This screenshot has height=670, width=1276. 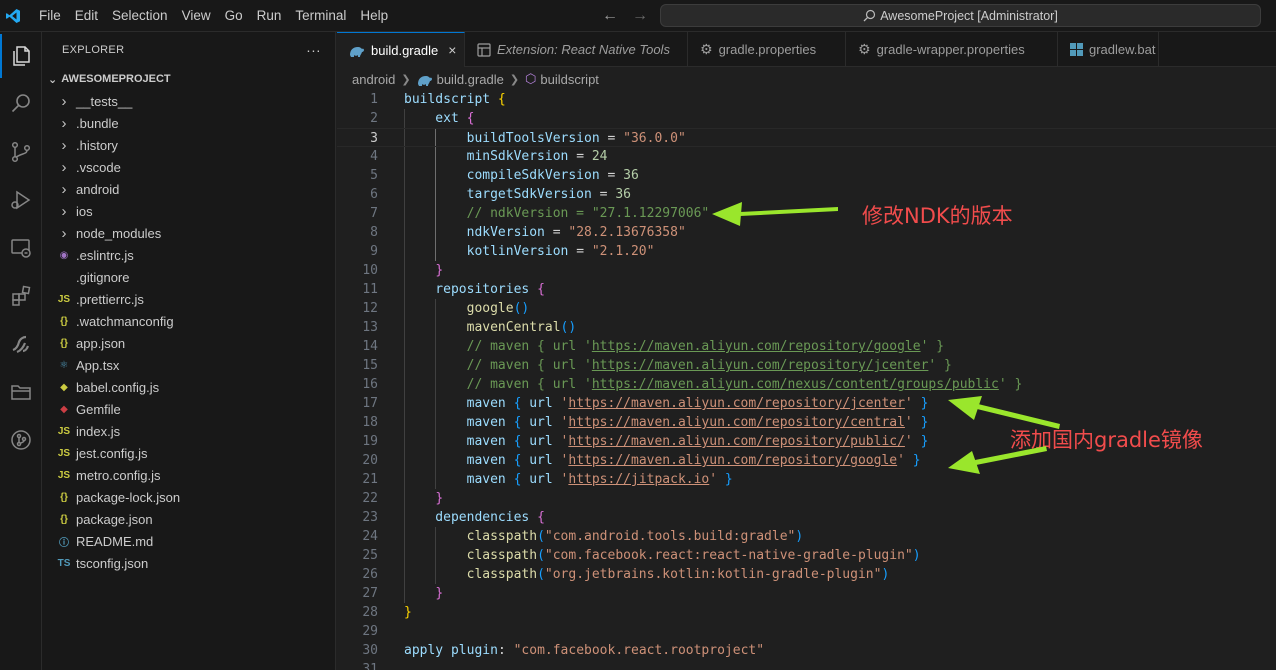 What do you see at coordinates (21, 248) in the screenshot?
I see `remote-explorer-icon` at bounding box center [21, 248].